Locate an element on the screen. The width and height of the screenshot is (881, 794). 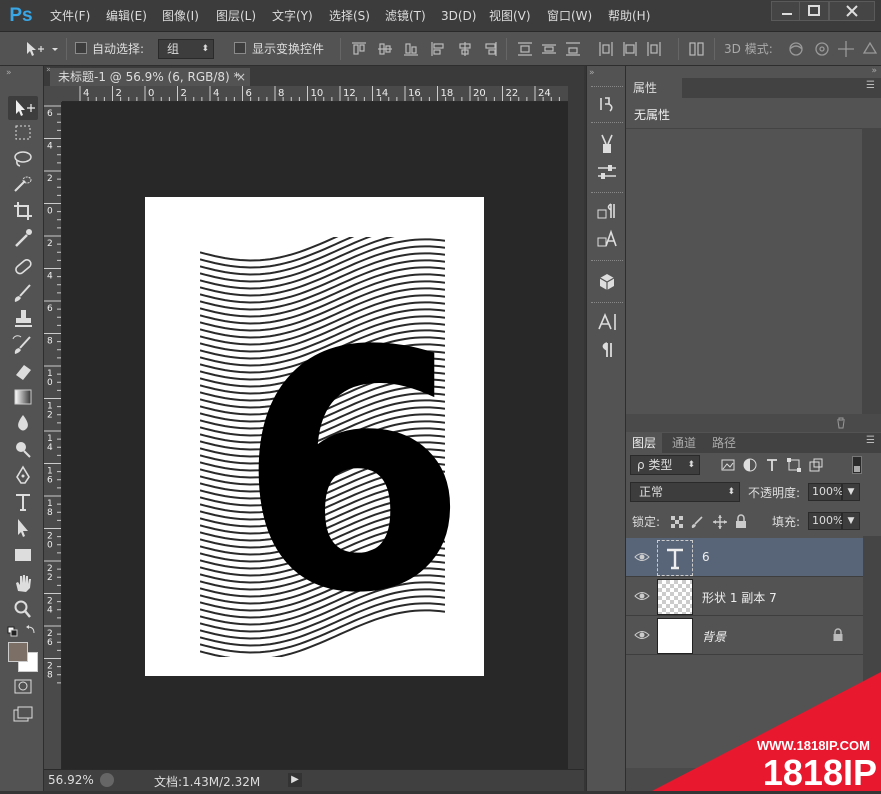
quick-selection-tool is located at coordinates (23, 185).